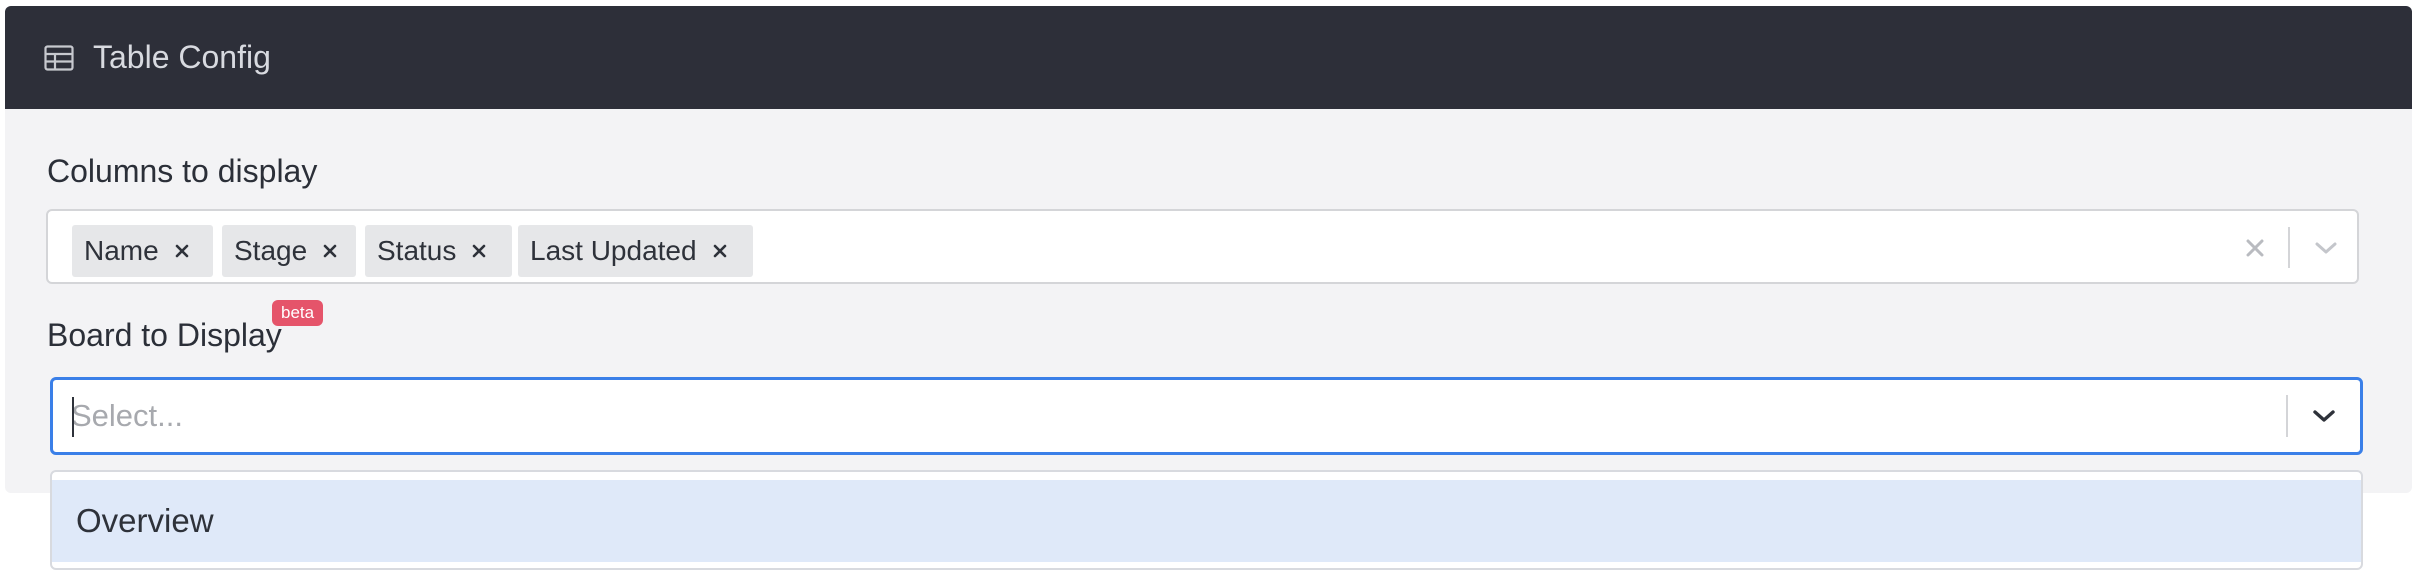 This screenshot has height=576, width=2418. Describe the element at coordinates (164, 335) in the screenshot. I see `board-label: Board to Display` at that location.